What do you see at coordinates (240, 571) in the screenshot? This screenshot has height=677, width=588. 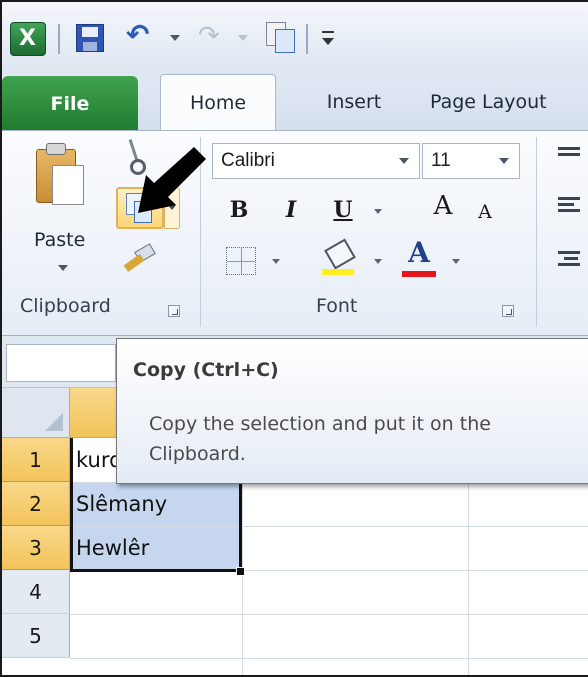 I see `fill-handle` at bounding box center [240, 571].